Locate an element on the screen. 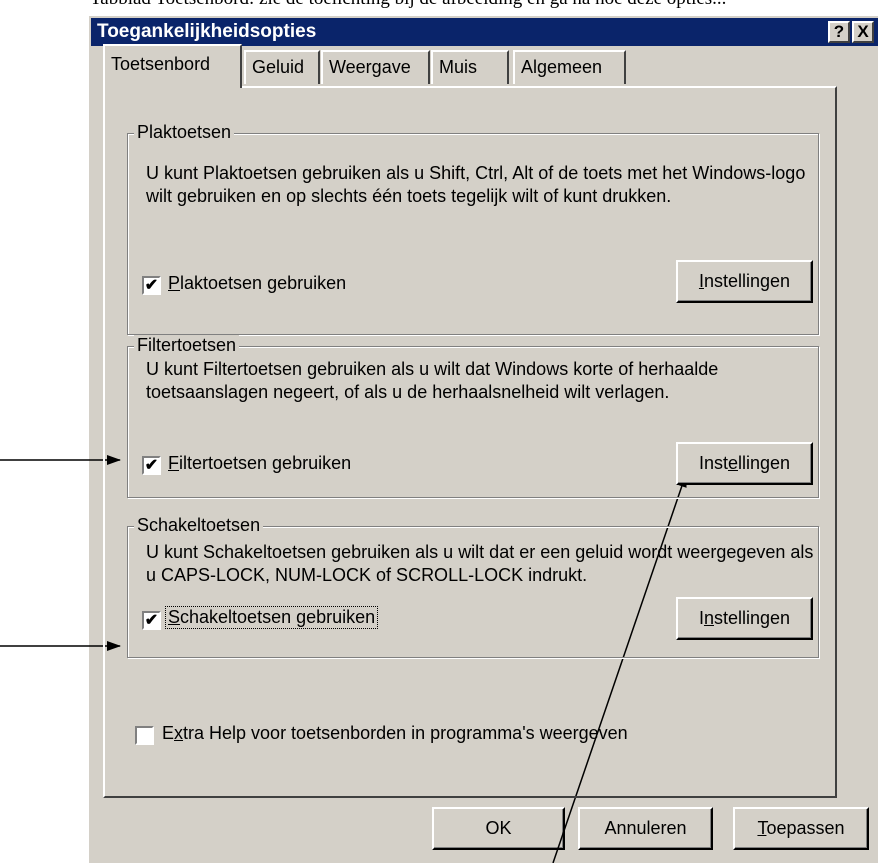  schakeltoetsen-settings-button: Instellingen is located at coordinates (744, 618).